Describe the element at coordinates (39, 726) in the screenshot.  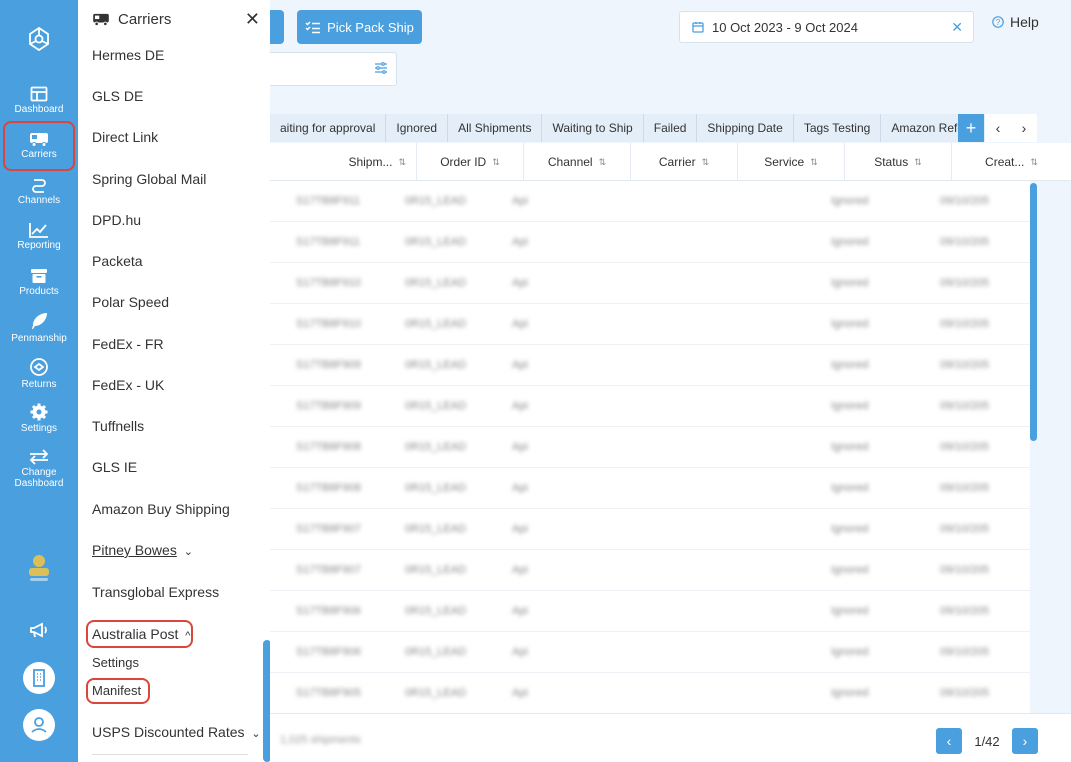
I see `profile-button` at that location.